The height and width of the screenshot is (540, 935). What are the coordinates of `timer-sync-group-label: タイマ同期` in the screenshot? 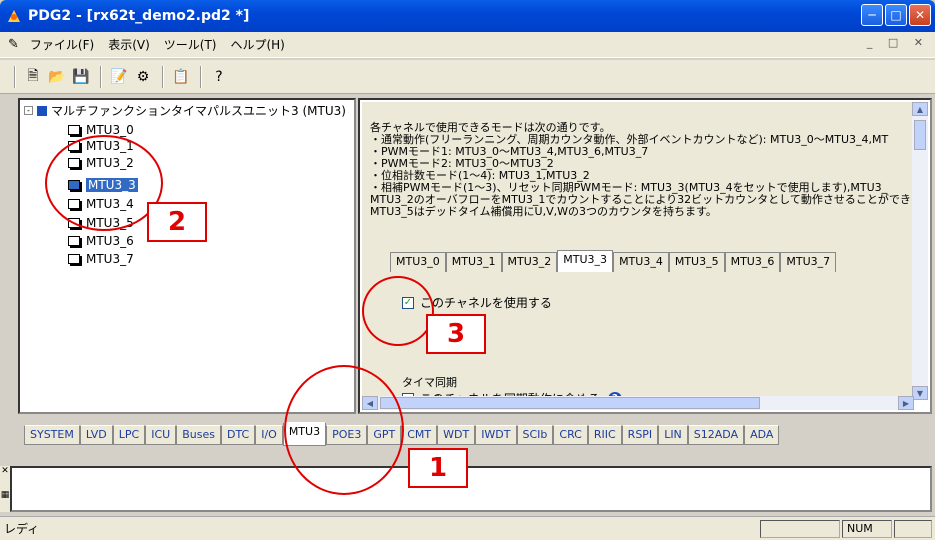 It's located at (429, 382).